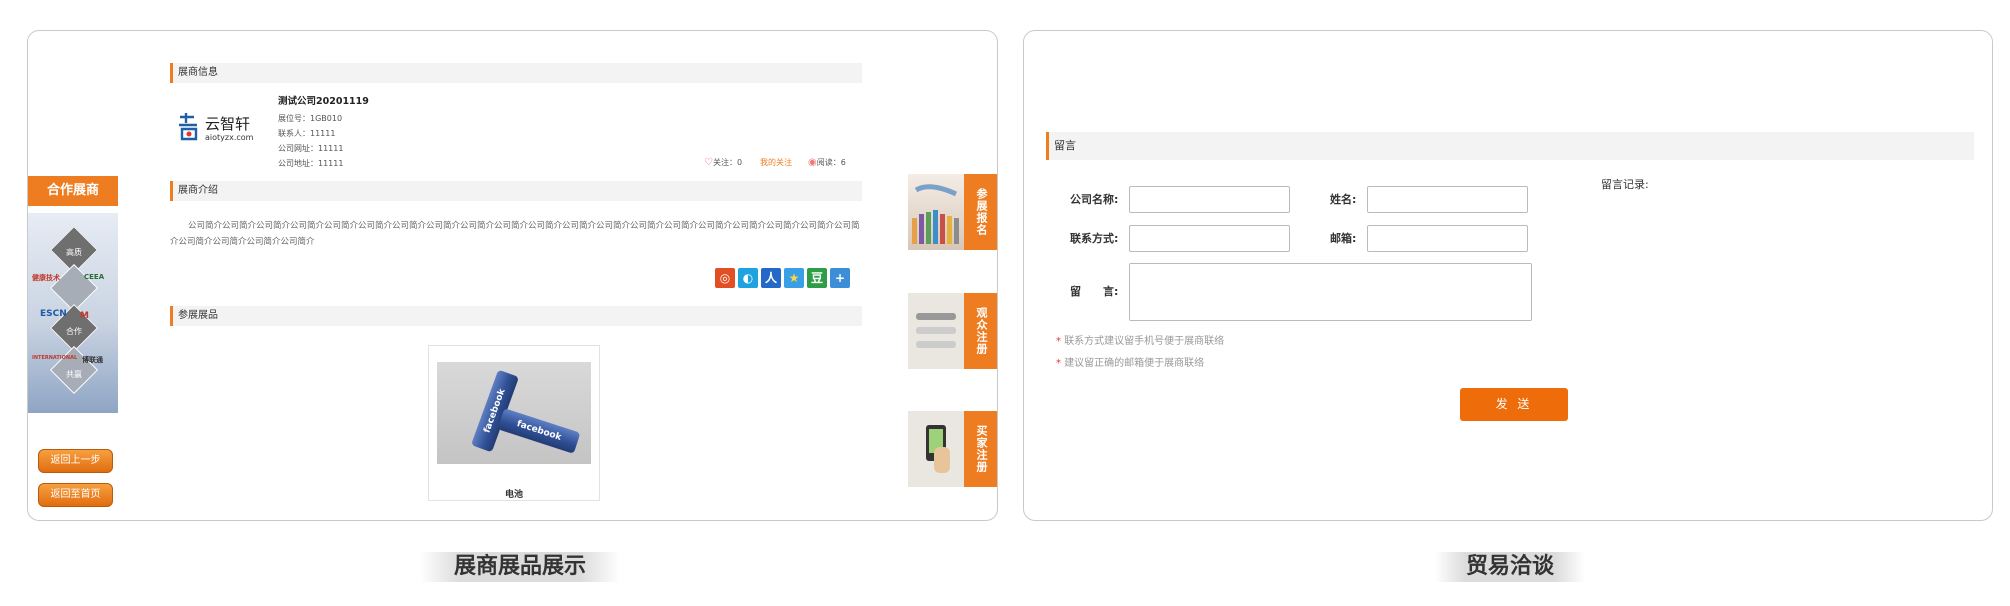 The width and height of the screenshot is (2010, 606). What do you see at coordinates (311, 163) in the screenshot?
I see `address-line: 公司地址：11111` at bounding box center [311, 163].